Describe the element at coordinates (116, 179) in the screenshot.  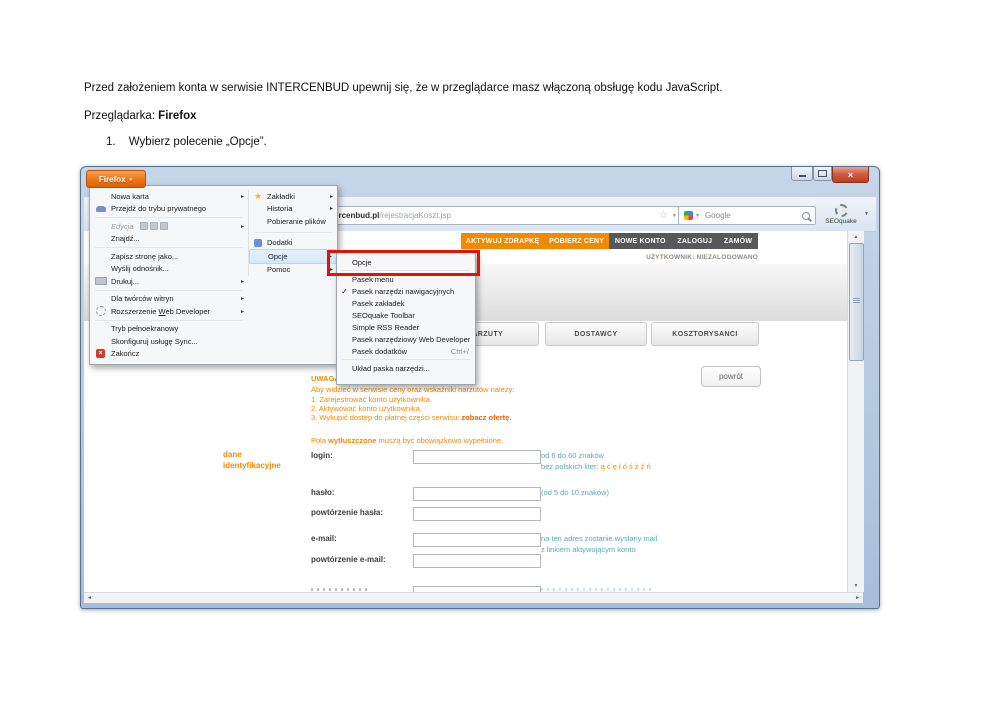
I see `firefox-app-button: Firefox ▼` at that location.